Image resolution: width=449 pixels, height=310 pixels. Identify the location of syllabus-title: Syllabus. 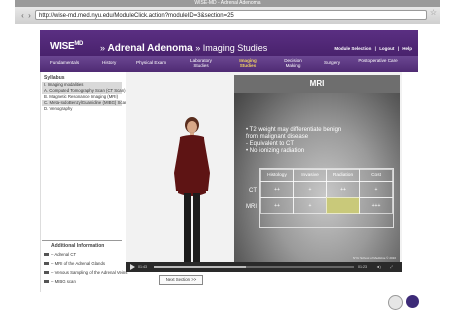
(54, 78).